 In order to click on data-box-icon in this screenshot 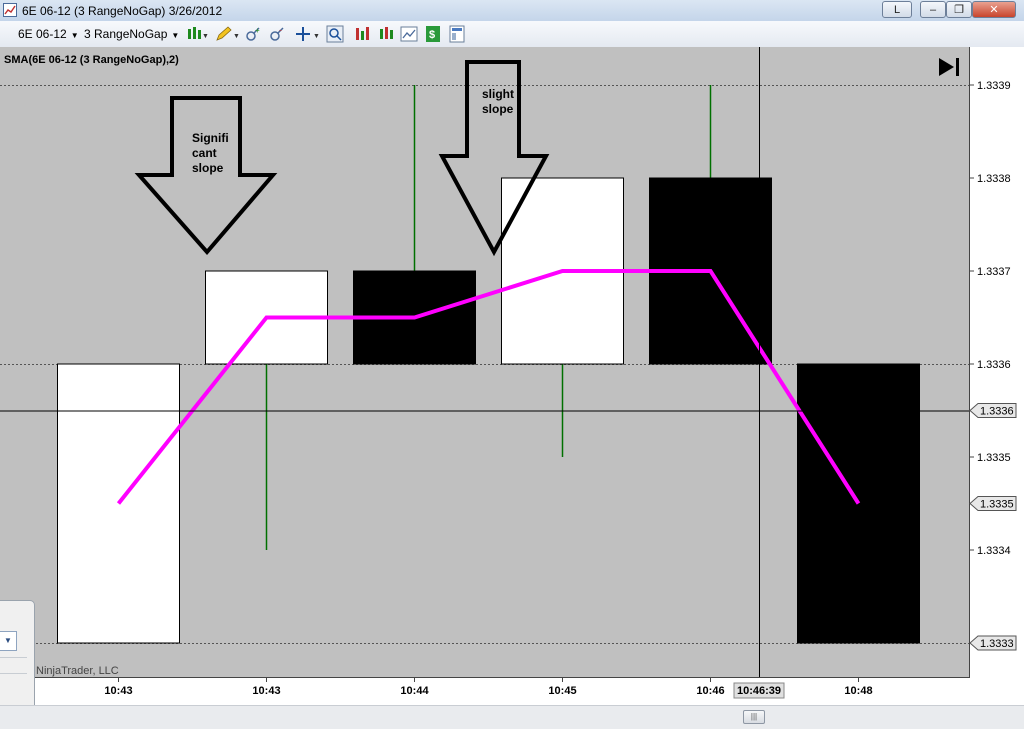, I will do `click(409, 34)`.